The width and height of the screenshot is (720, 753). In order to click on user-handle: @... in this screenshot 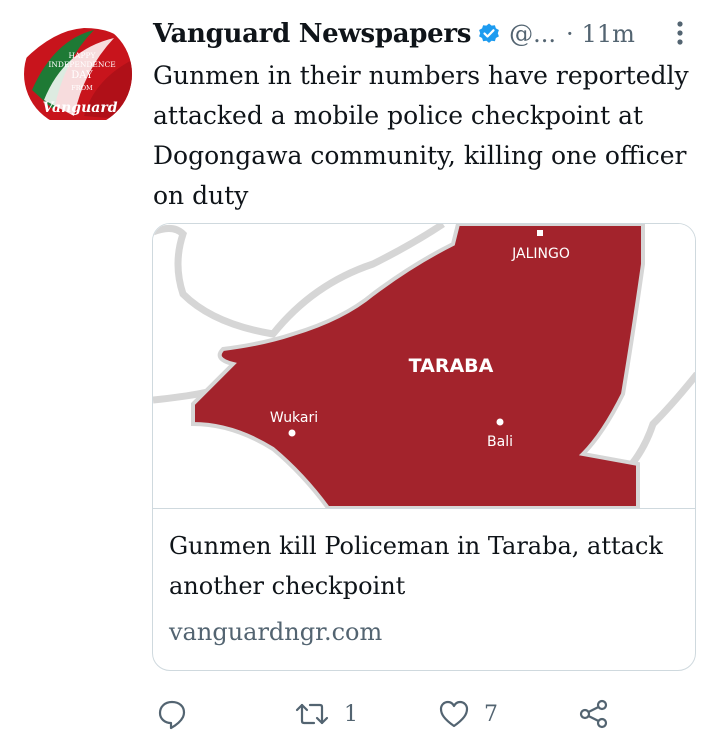, I will do `click(532, 34)`.